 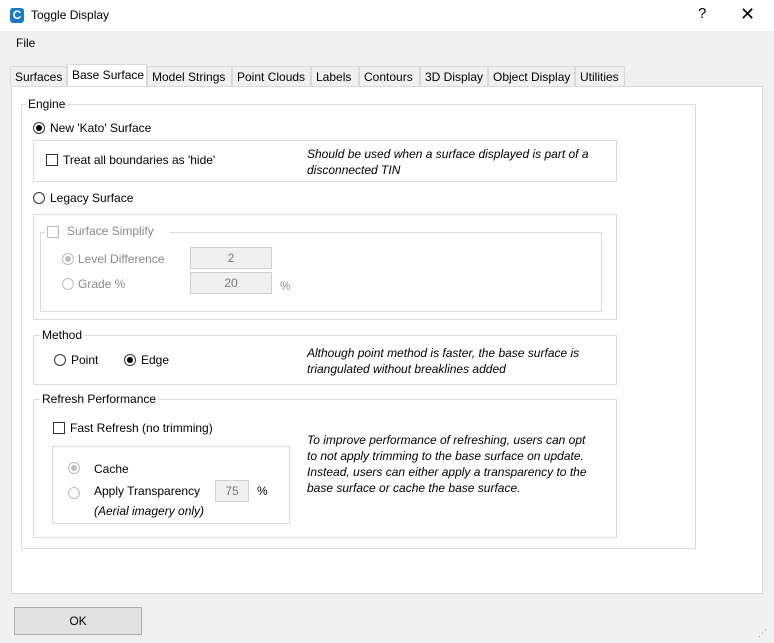 What do you see at coordinates (60, 360) in the screenshot?
I see `point-radio` at bounding box center [60, 360].